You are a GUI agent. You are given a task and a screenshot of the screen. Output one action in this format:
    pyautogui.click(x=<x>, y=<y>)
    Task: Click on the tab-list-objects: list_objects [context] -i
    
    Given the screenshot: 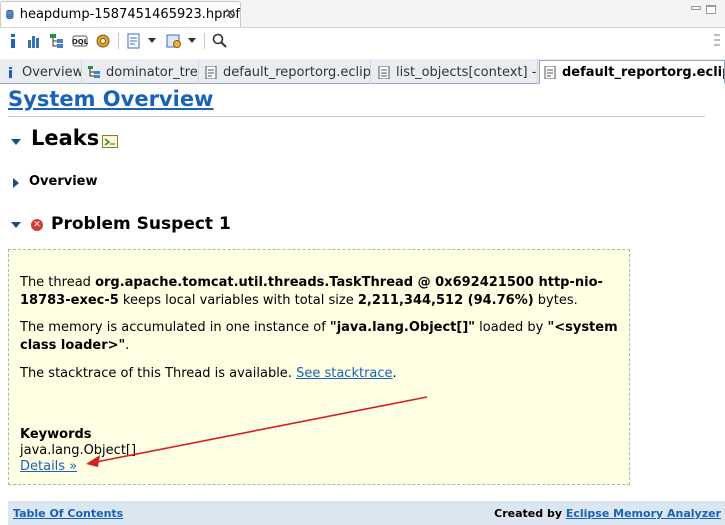 What is the action you would take?
    pyautogui.click(x=456, y=72)
    